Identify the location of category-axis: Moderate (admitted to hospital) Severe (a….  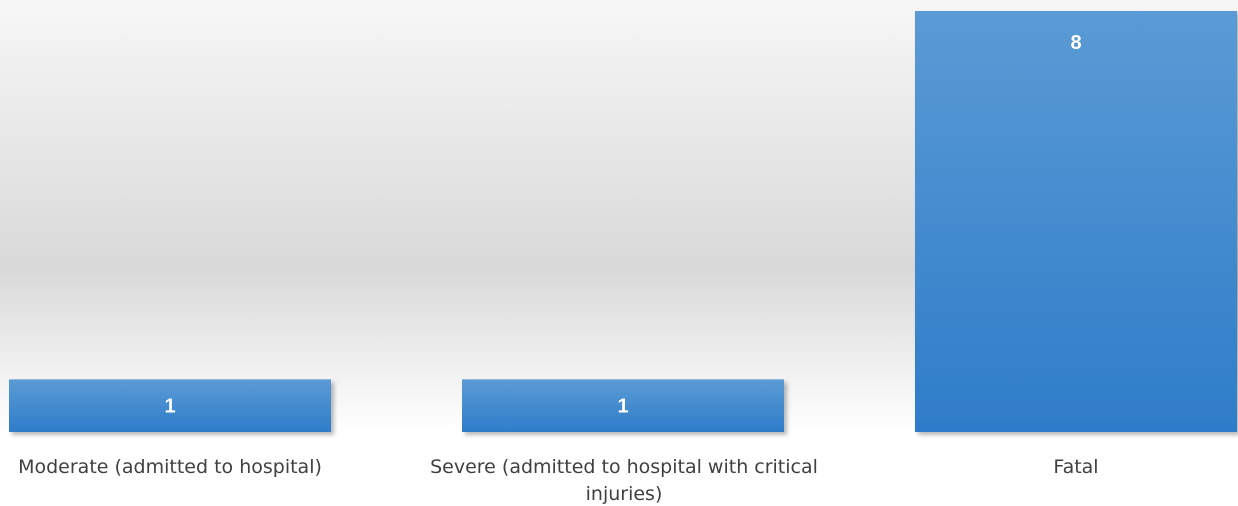
(558, 480).